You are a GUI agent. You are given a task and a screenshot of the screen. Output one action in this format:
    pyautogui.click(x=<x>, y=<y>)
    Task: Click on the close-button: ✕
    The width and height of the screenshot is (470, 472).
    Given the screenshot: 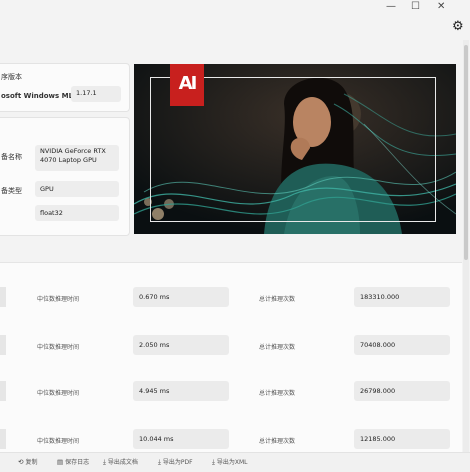 What is the action you would take?
    pyautogui.click(x=441, y=7)
    